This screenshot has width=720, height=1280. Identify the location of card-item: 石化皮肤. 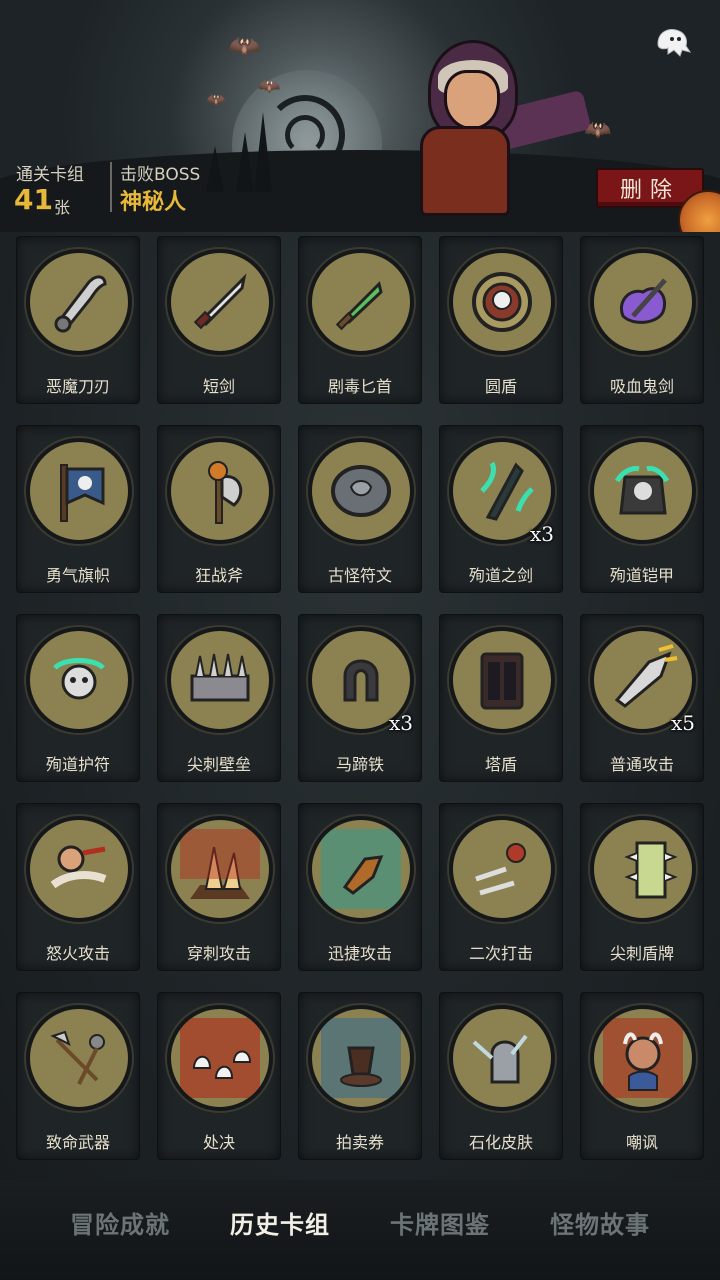
(501, 1076).